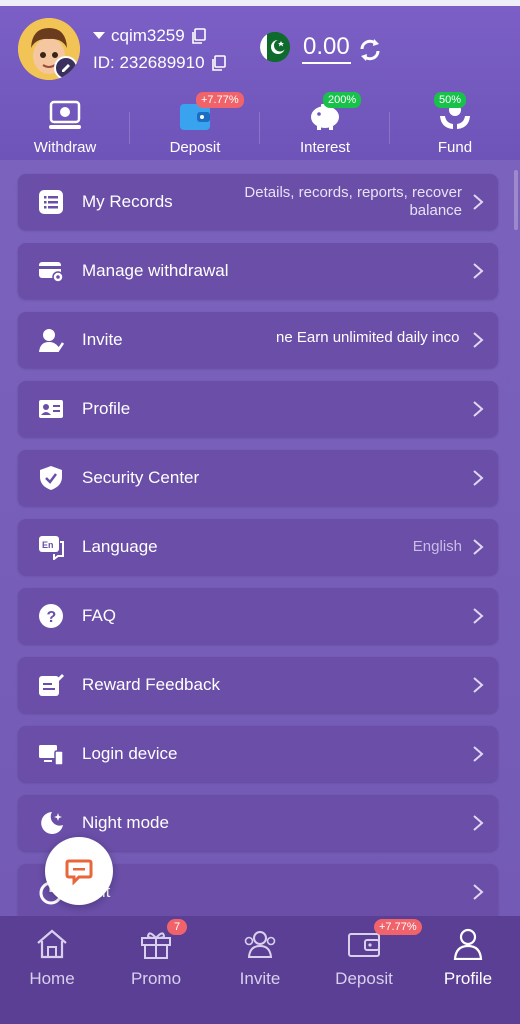  I want to click on language-current-value: English, so click(437, 546).